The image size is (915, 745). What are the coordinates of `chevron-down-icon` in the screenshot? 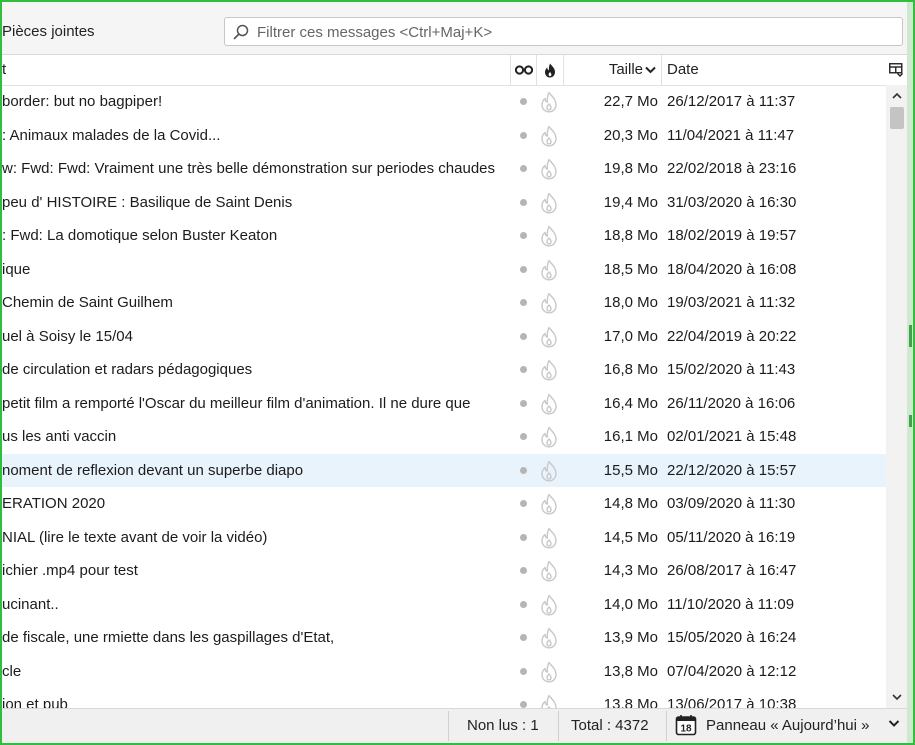 It's located at (896, 697).